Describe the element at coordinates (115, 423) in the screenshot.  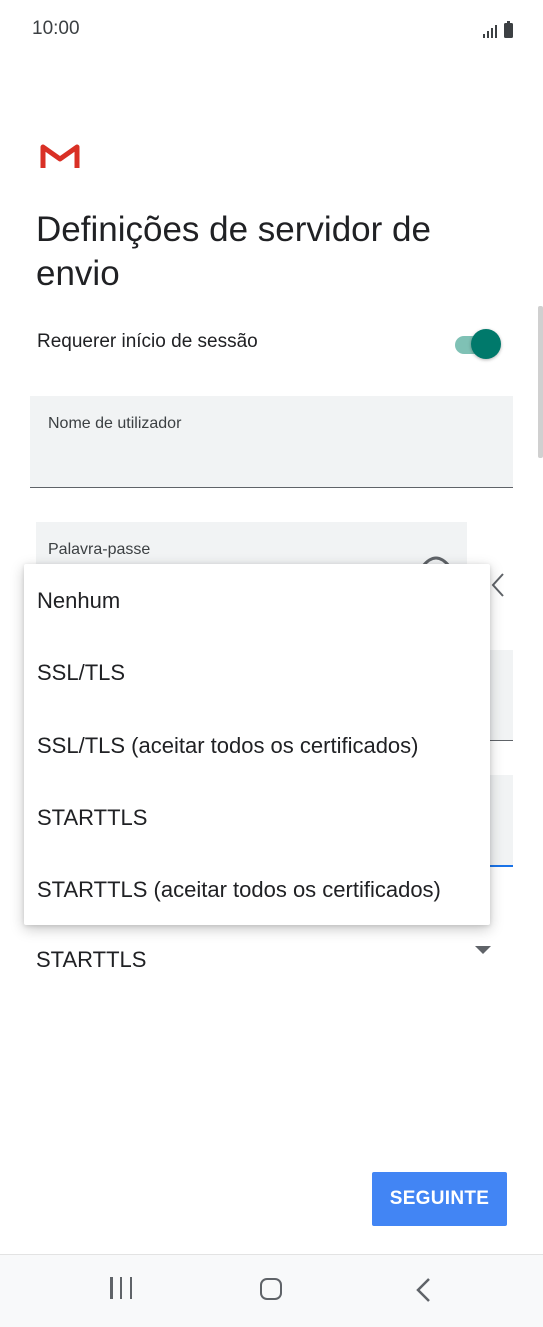
I see `username-label: Nome de utilizador` at that location.